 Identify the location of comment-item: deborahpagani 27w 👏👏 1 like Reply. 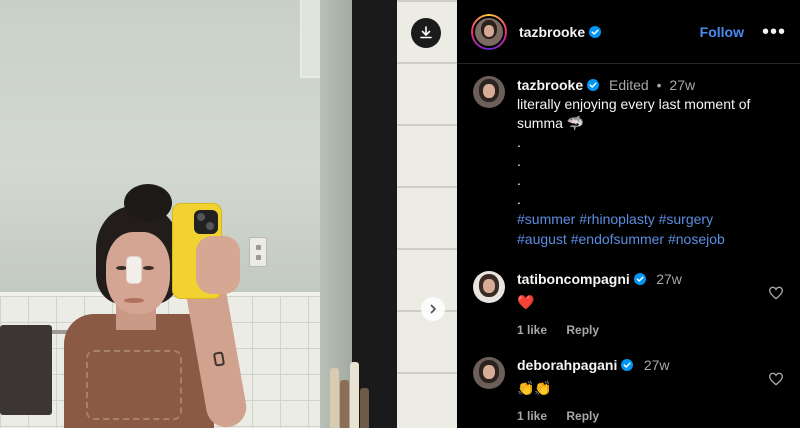
(629, 390).